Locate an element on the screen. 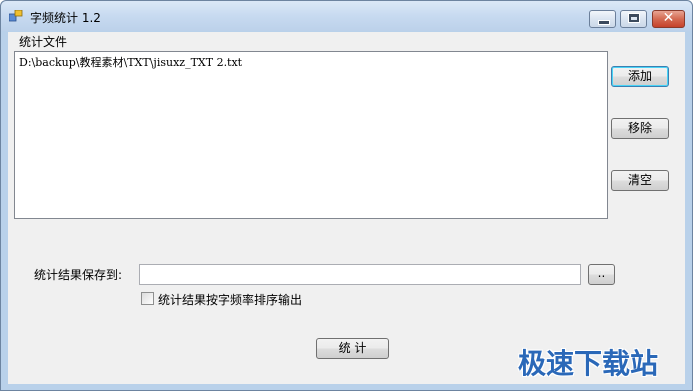  browse-button: .. is located at coordinates (601, 274).